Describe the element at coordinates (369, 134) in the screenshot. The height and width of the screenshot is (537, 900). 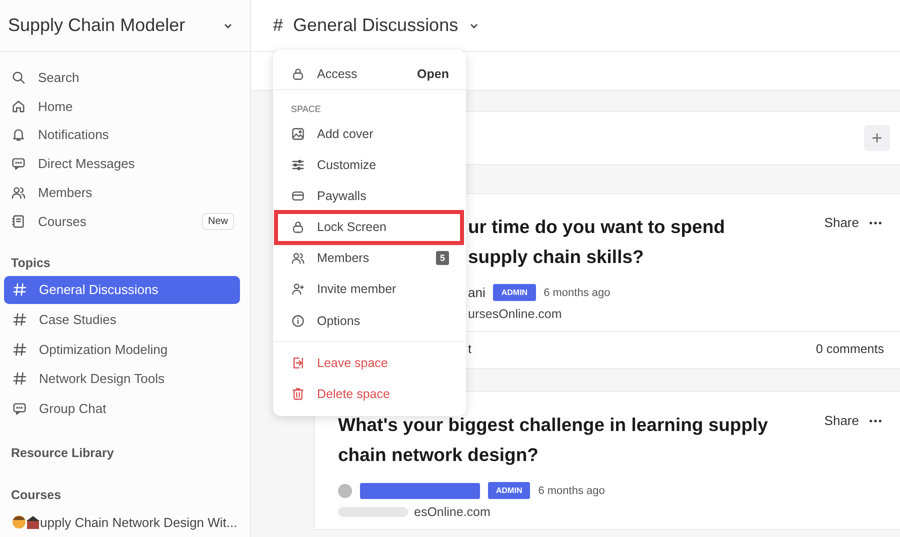
I see `menu-item: Add cover` at that location.